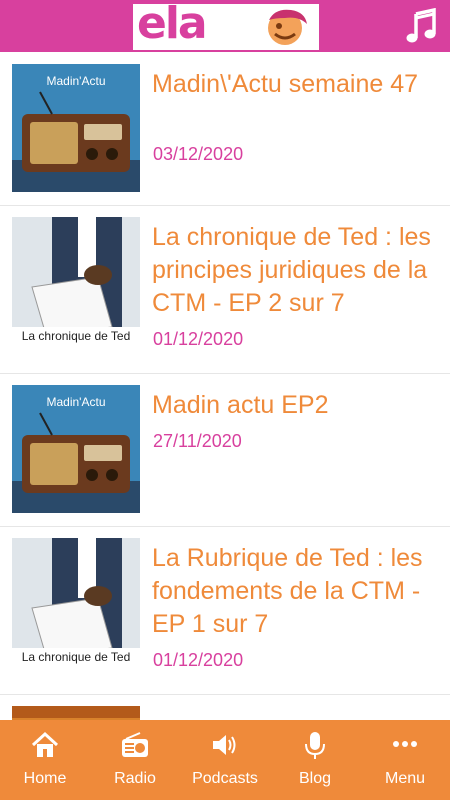  I want to click on nav-label: Blog, so click(315, 778).